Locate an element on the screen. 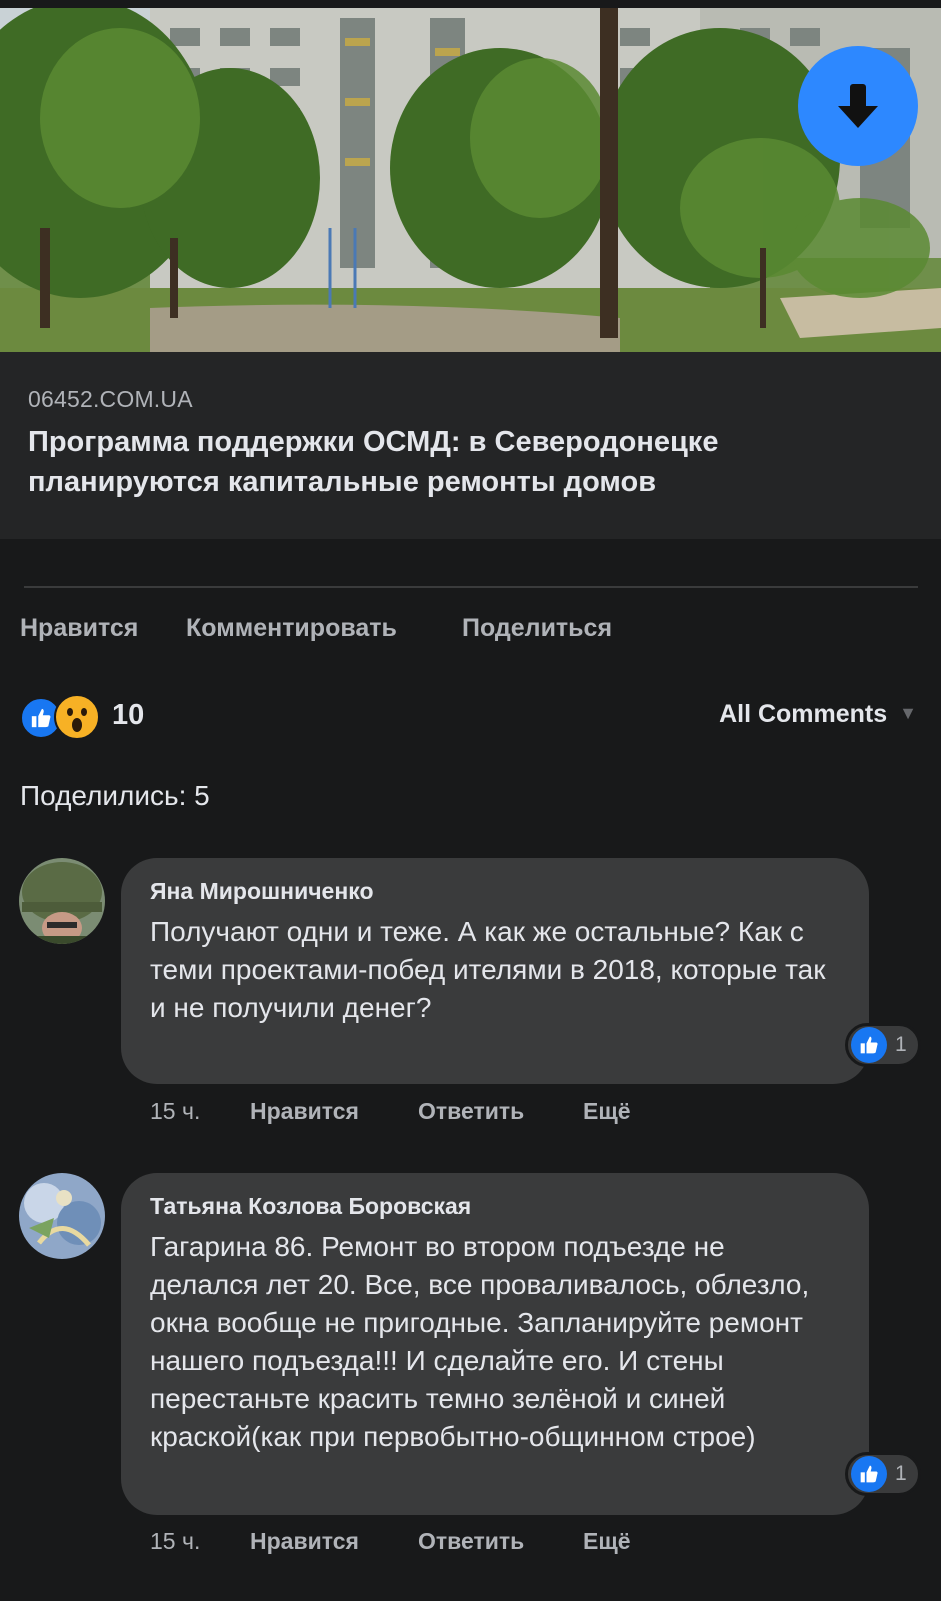  like-button: Нравится is located at coordinates (79, 628).